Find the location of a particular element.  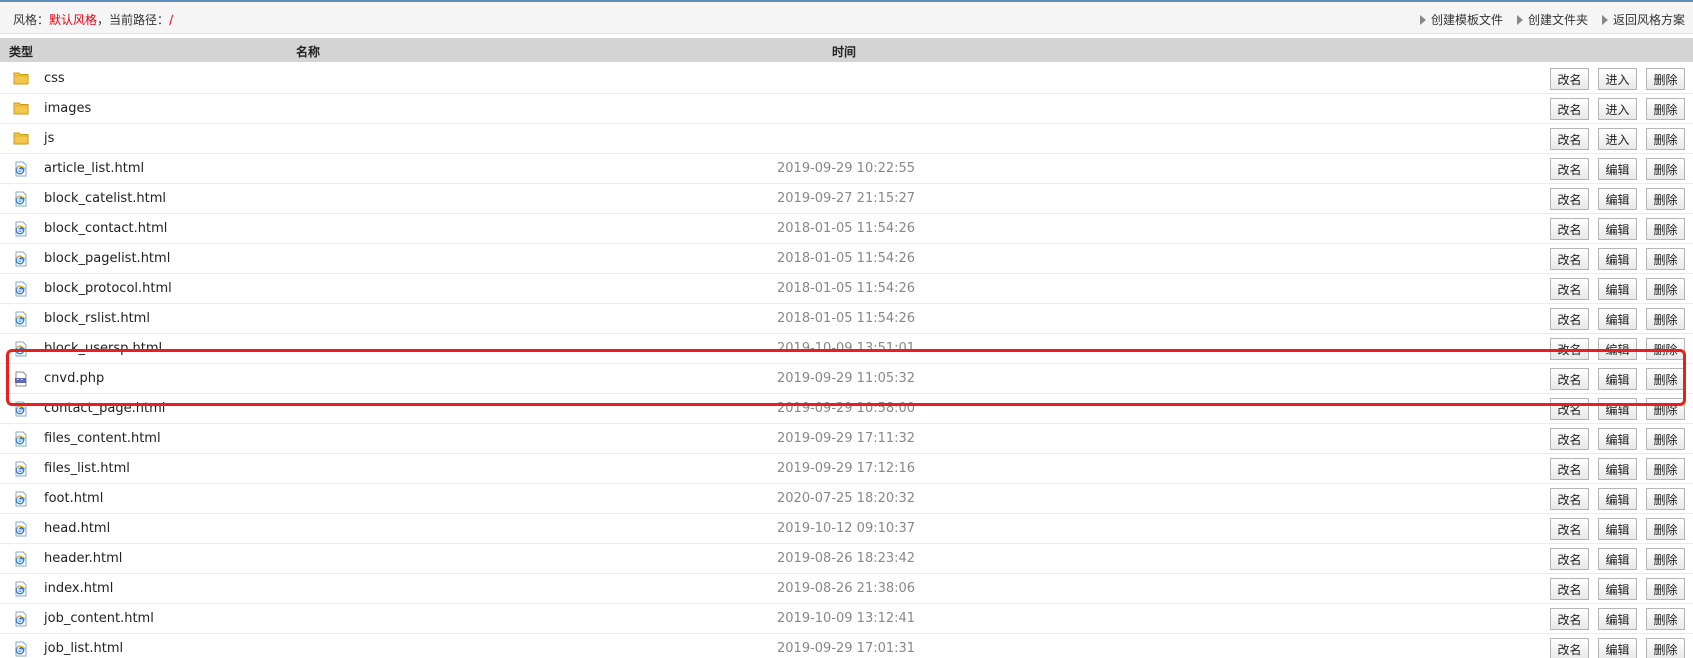

file-name: css is located at coordinates (54, 78).